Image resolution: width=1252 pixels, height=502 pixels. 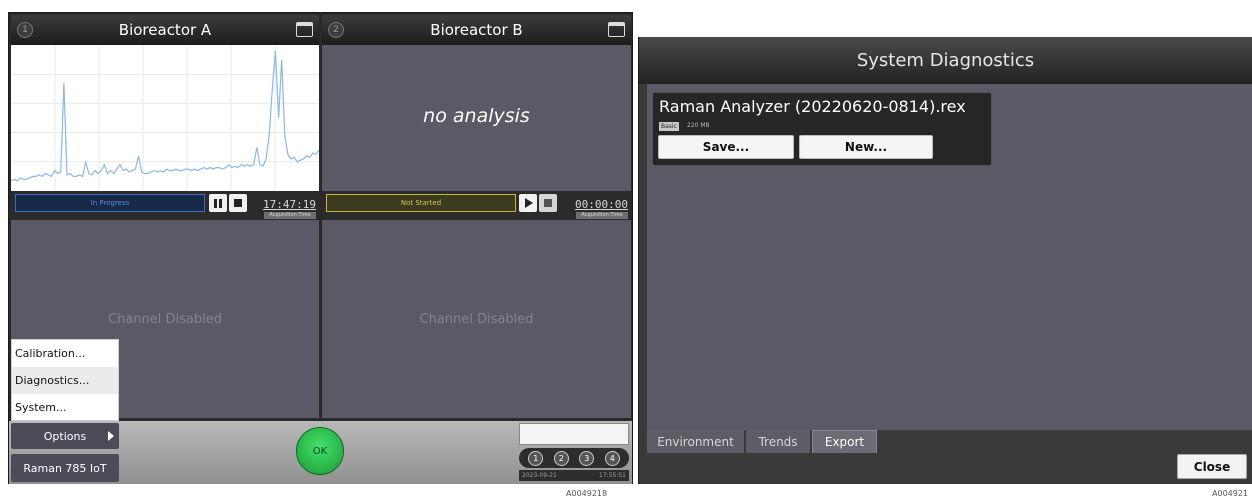 I want to click on ok-label: OK, so click(x=320, y=451).